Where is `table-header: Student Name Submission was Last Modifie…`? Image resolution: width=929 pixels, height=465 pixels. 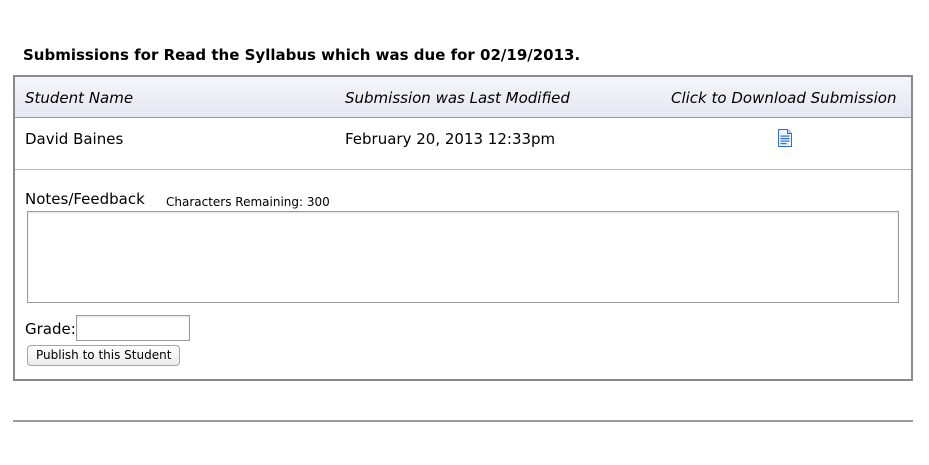
table-header: Student Name Submission was Last Modifie… is located at coordinates (463, 97).